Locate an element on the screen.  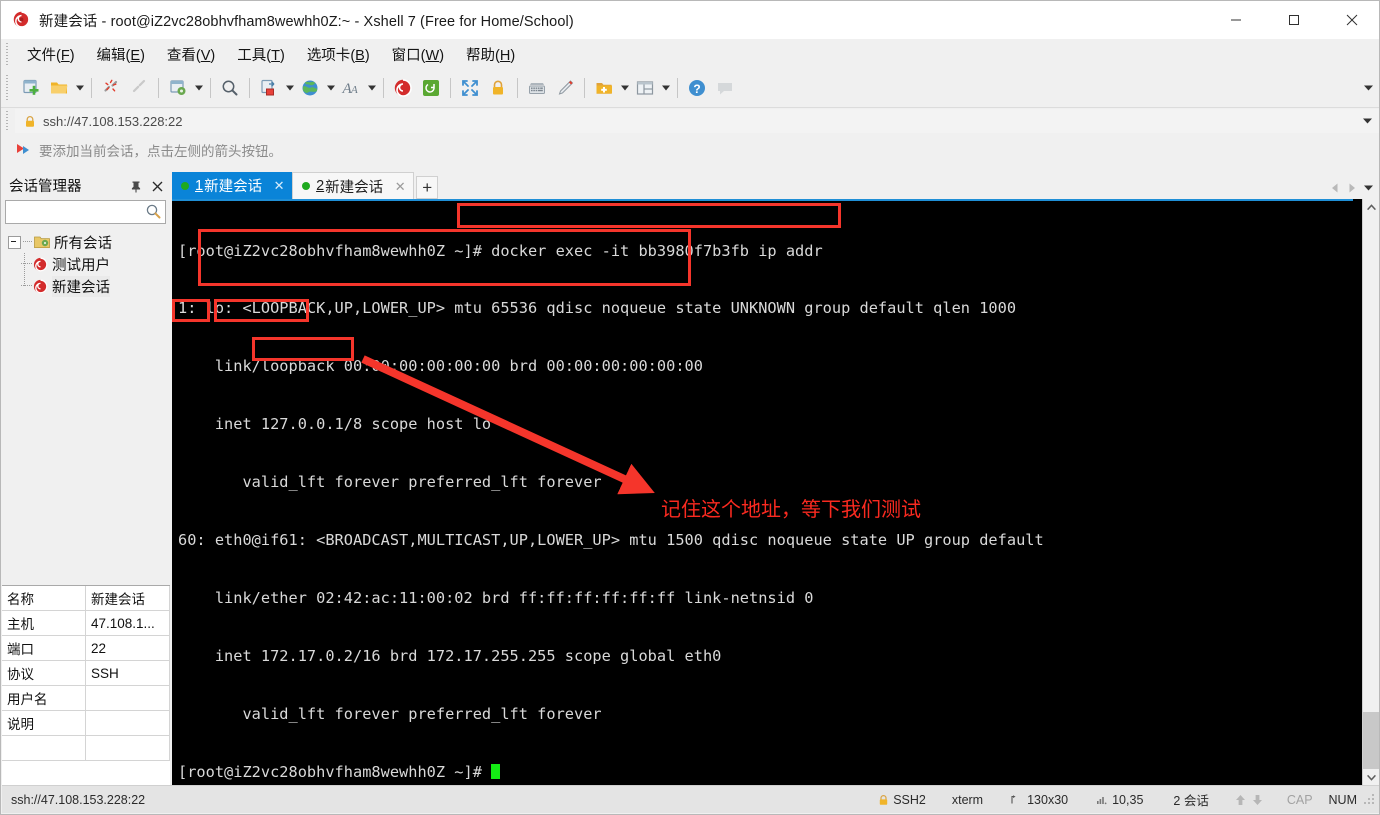
menu-edit: 编辑(E) is located at coordinates (121, 54).